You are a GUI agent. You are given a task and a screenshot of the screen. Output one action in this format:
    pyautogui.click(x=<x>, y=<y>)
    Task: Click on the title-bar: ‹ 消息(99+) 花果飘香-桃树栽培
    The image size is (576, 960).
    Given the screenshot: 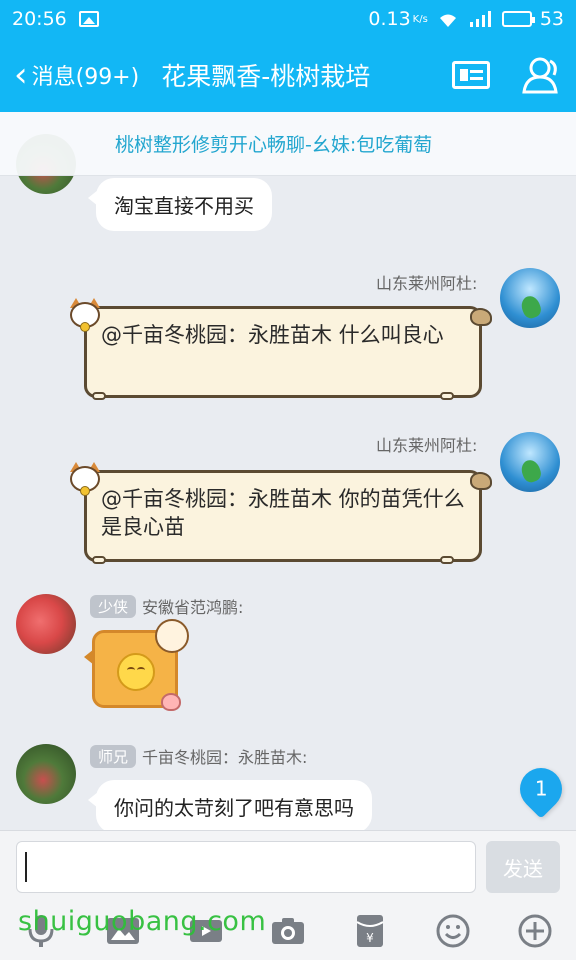 What is the action you would take?
    pyautogui.click(x=288, y=75)
    